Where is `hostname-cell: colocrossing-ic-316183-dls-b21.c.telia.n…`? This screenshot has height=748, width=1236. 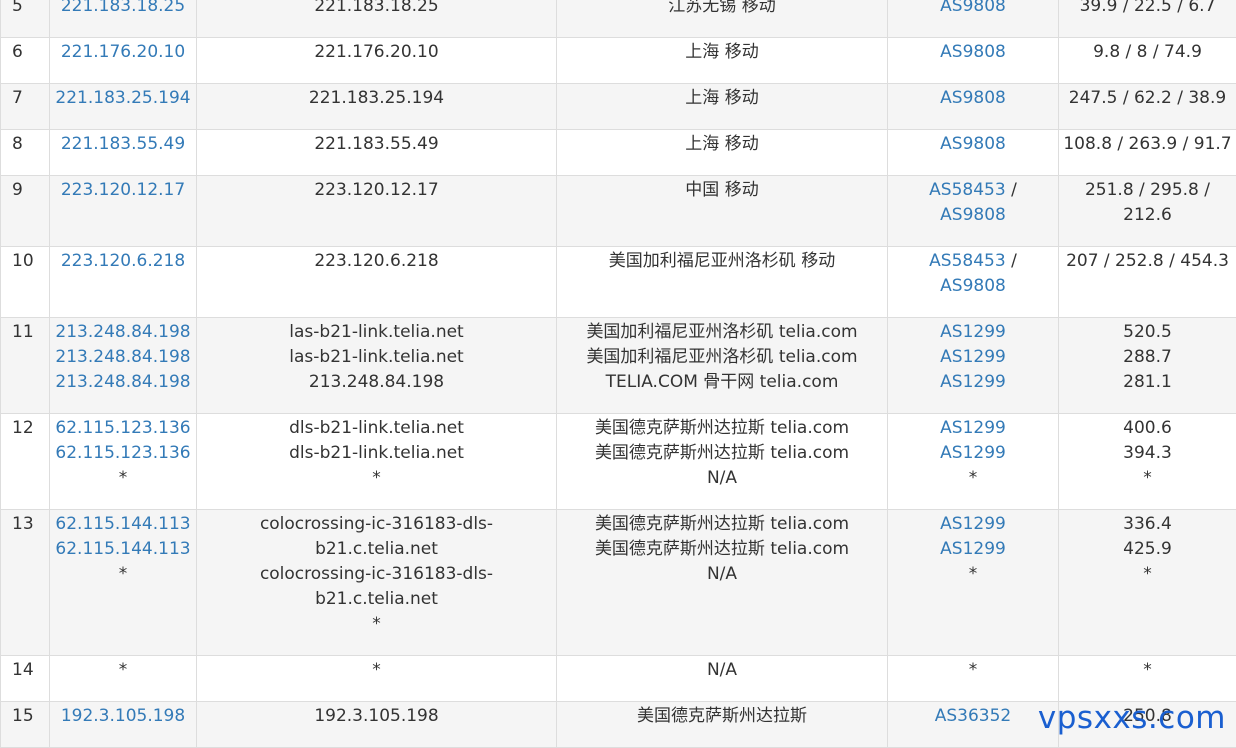
hostname-cell: colocrossing-ic-316183-dls-b21.c.telia.n… is located at coordinates (377, 583).